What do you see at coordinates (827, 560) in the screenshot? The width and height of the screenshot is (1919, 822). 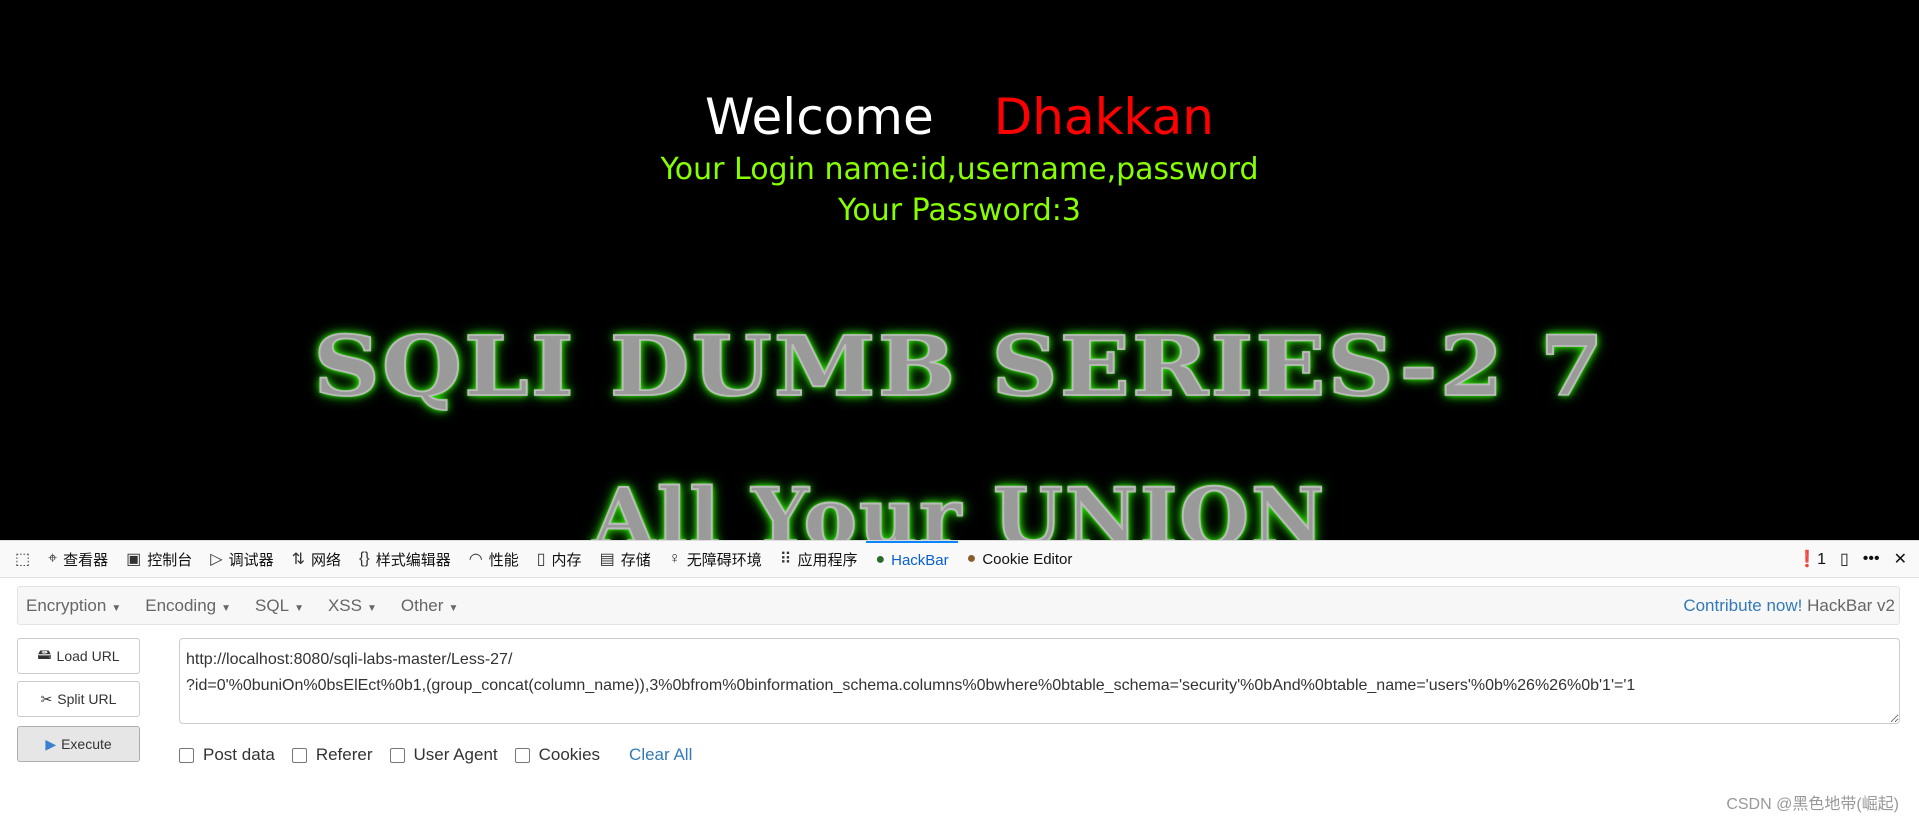 I see `tab-label: 应用程序` at bounding box center [827, 560].